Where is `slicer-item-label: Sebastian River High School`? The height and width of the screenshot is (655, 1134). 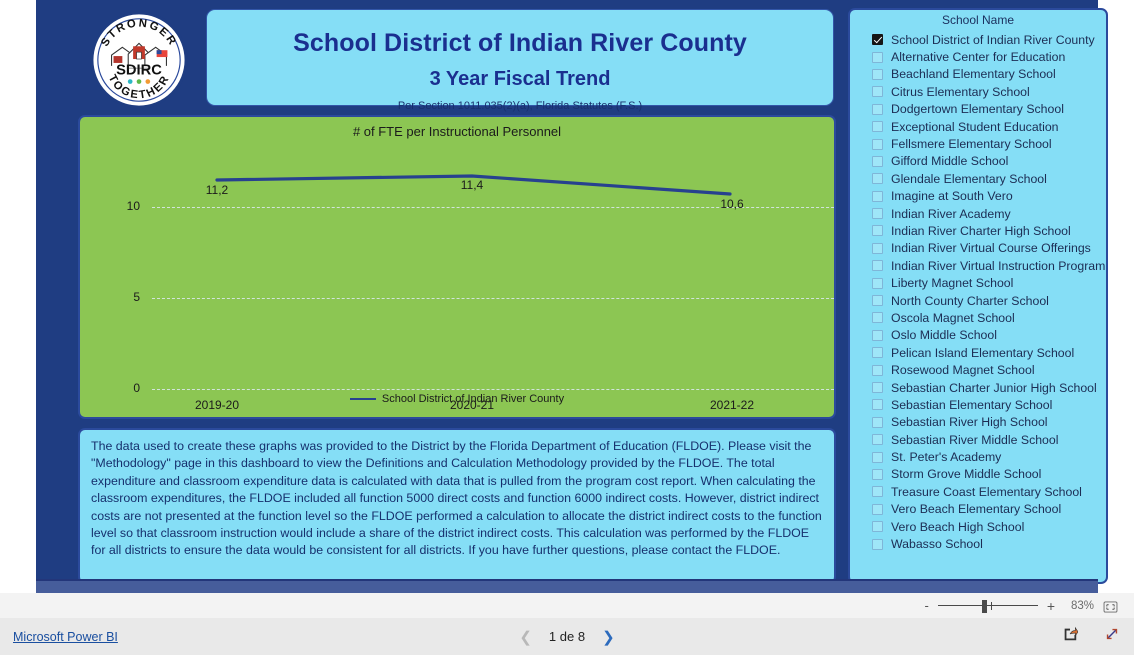
slicer-item-label: Sebastian River High School is located at coordinates (969, 422).